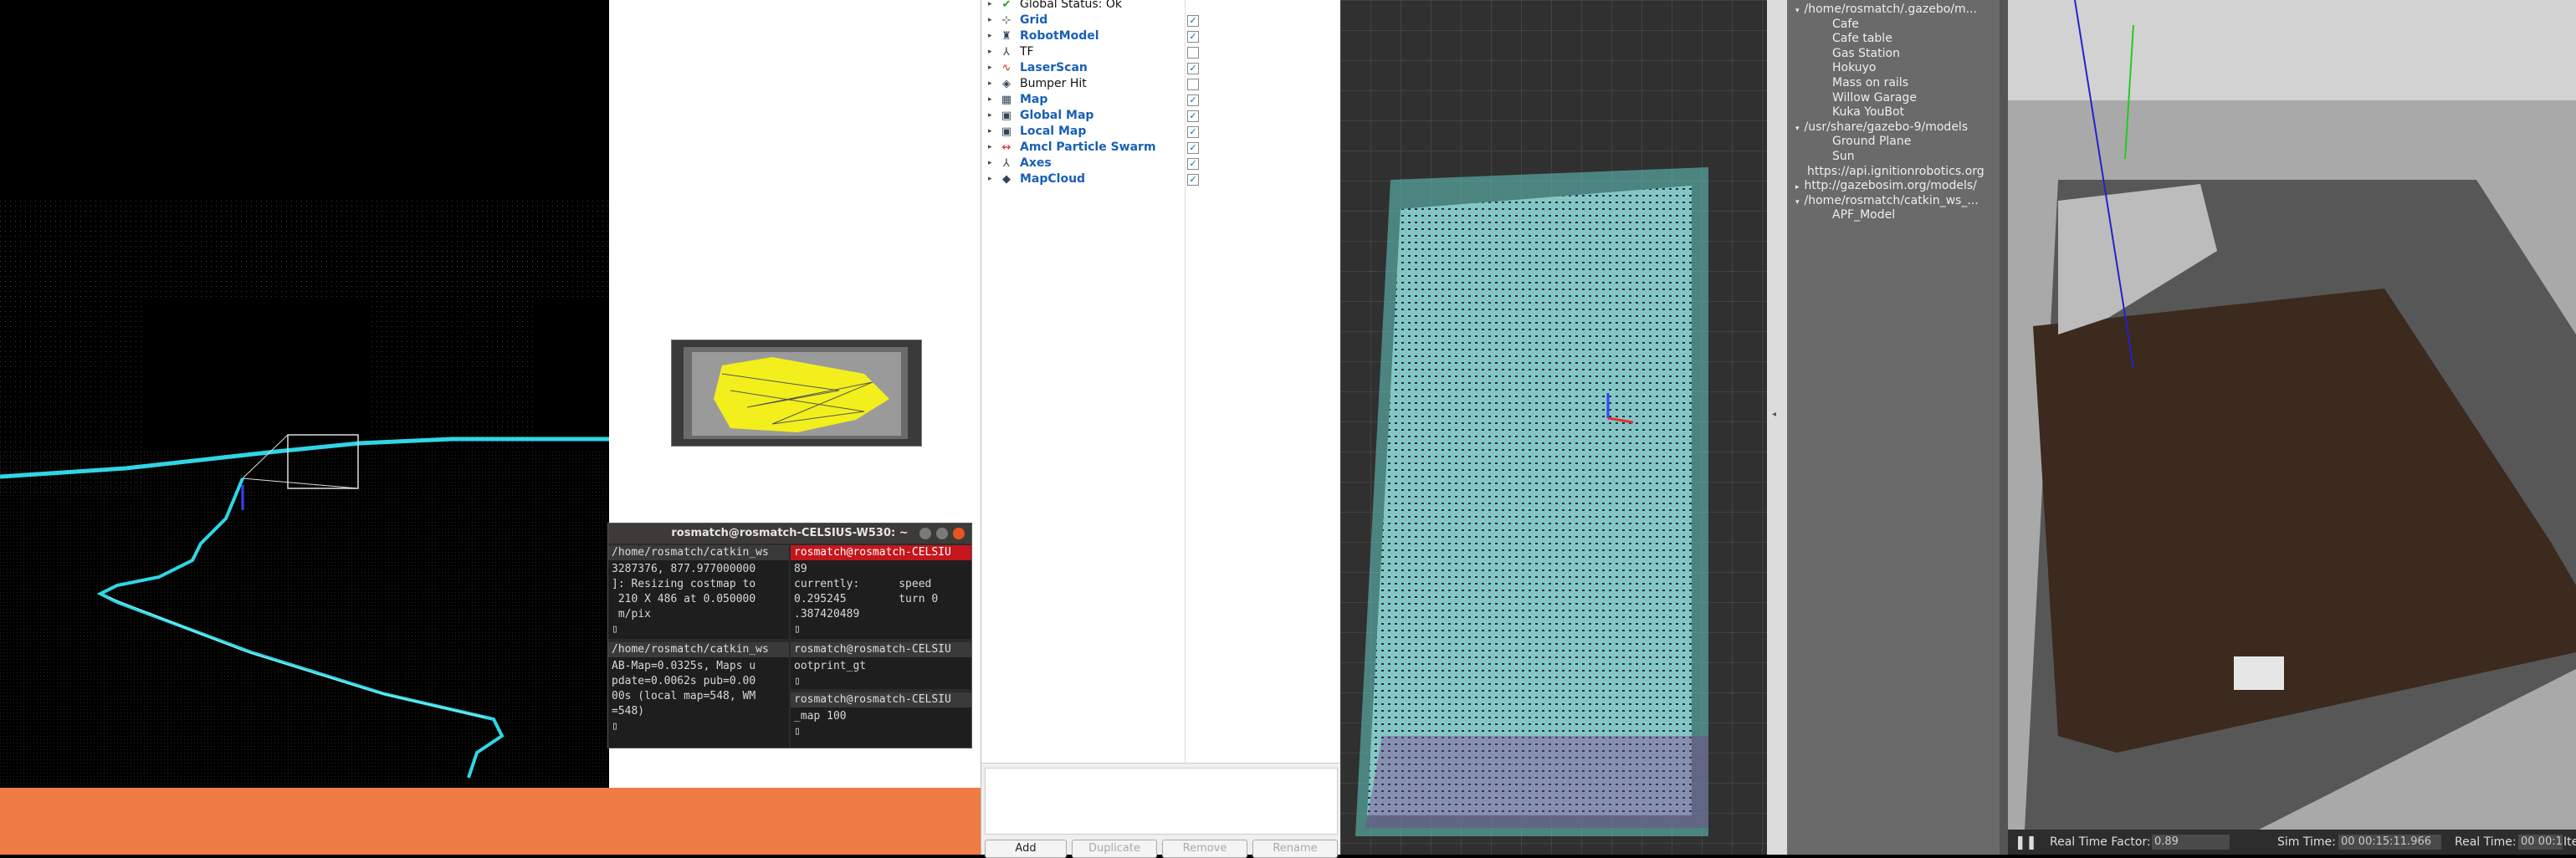 Image resolution: width=2576 pixels, height=858 pixels. I want to click on display-row: ▸ ♜ RobotModel ✓, so click(1160, 36).